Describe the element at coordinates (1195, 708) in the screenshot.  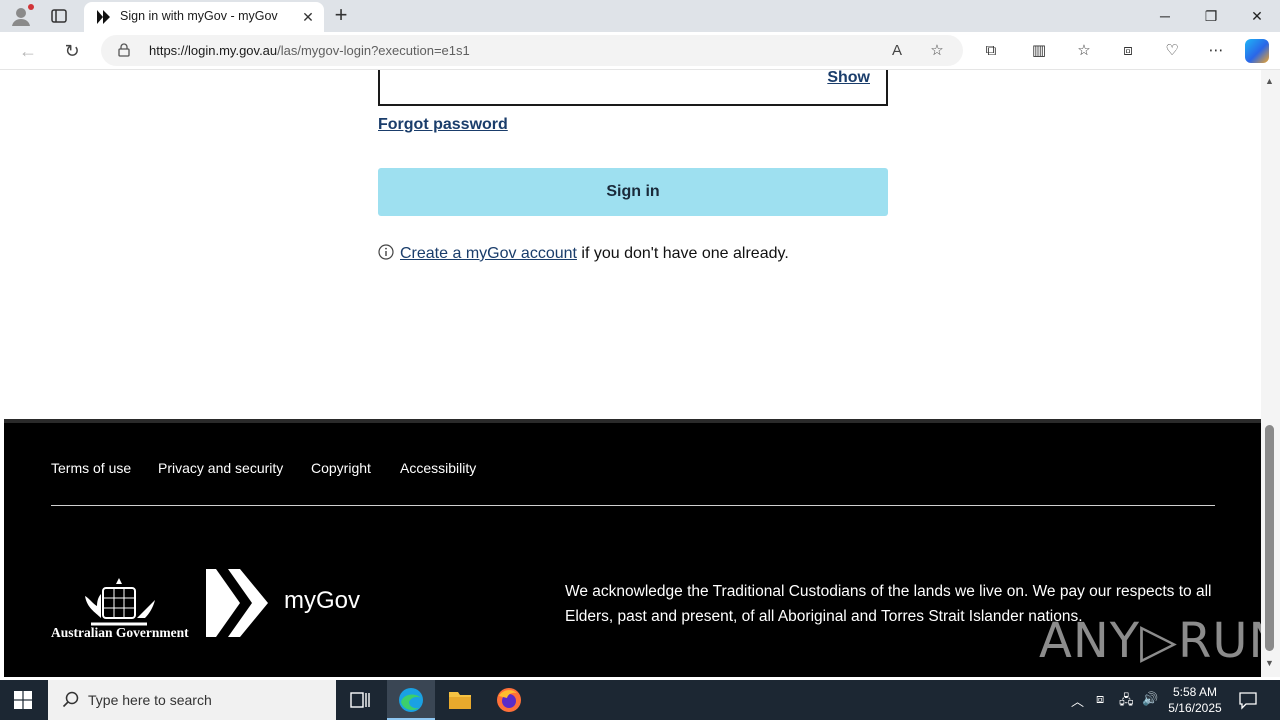
I see `clock-date: 5/16/2025` at that location.